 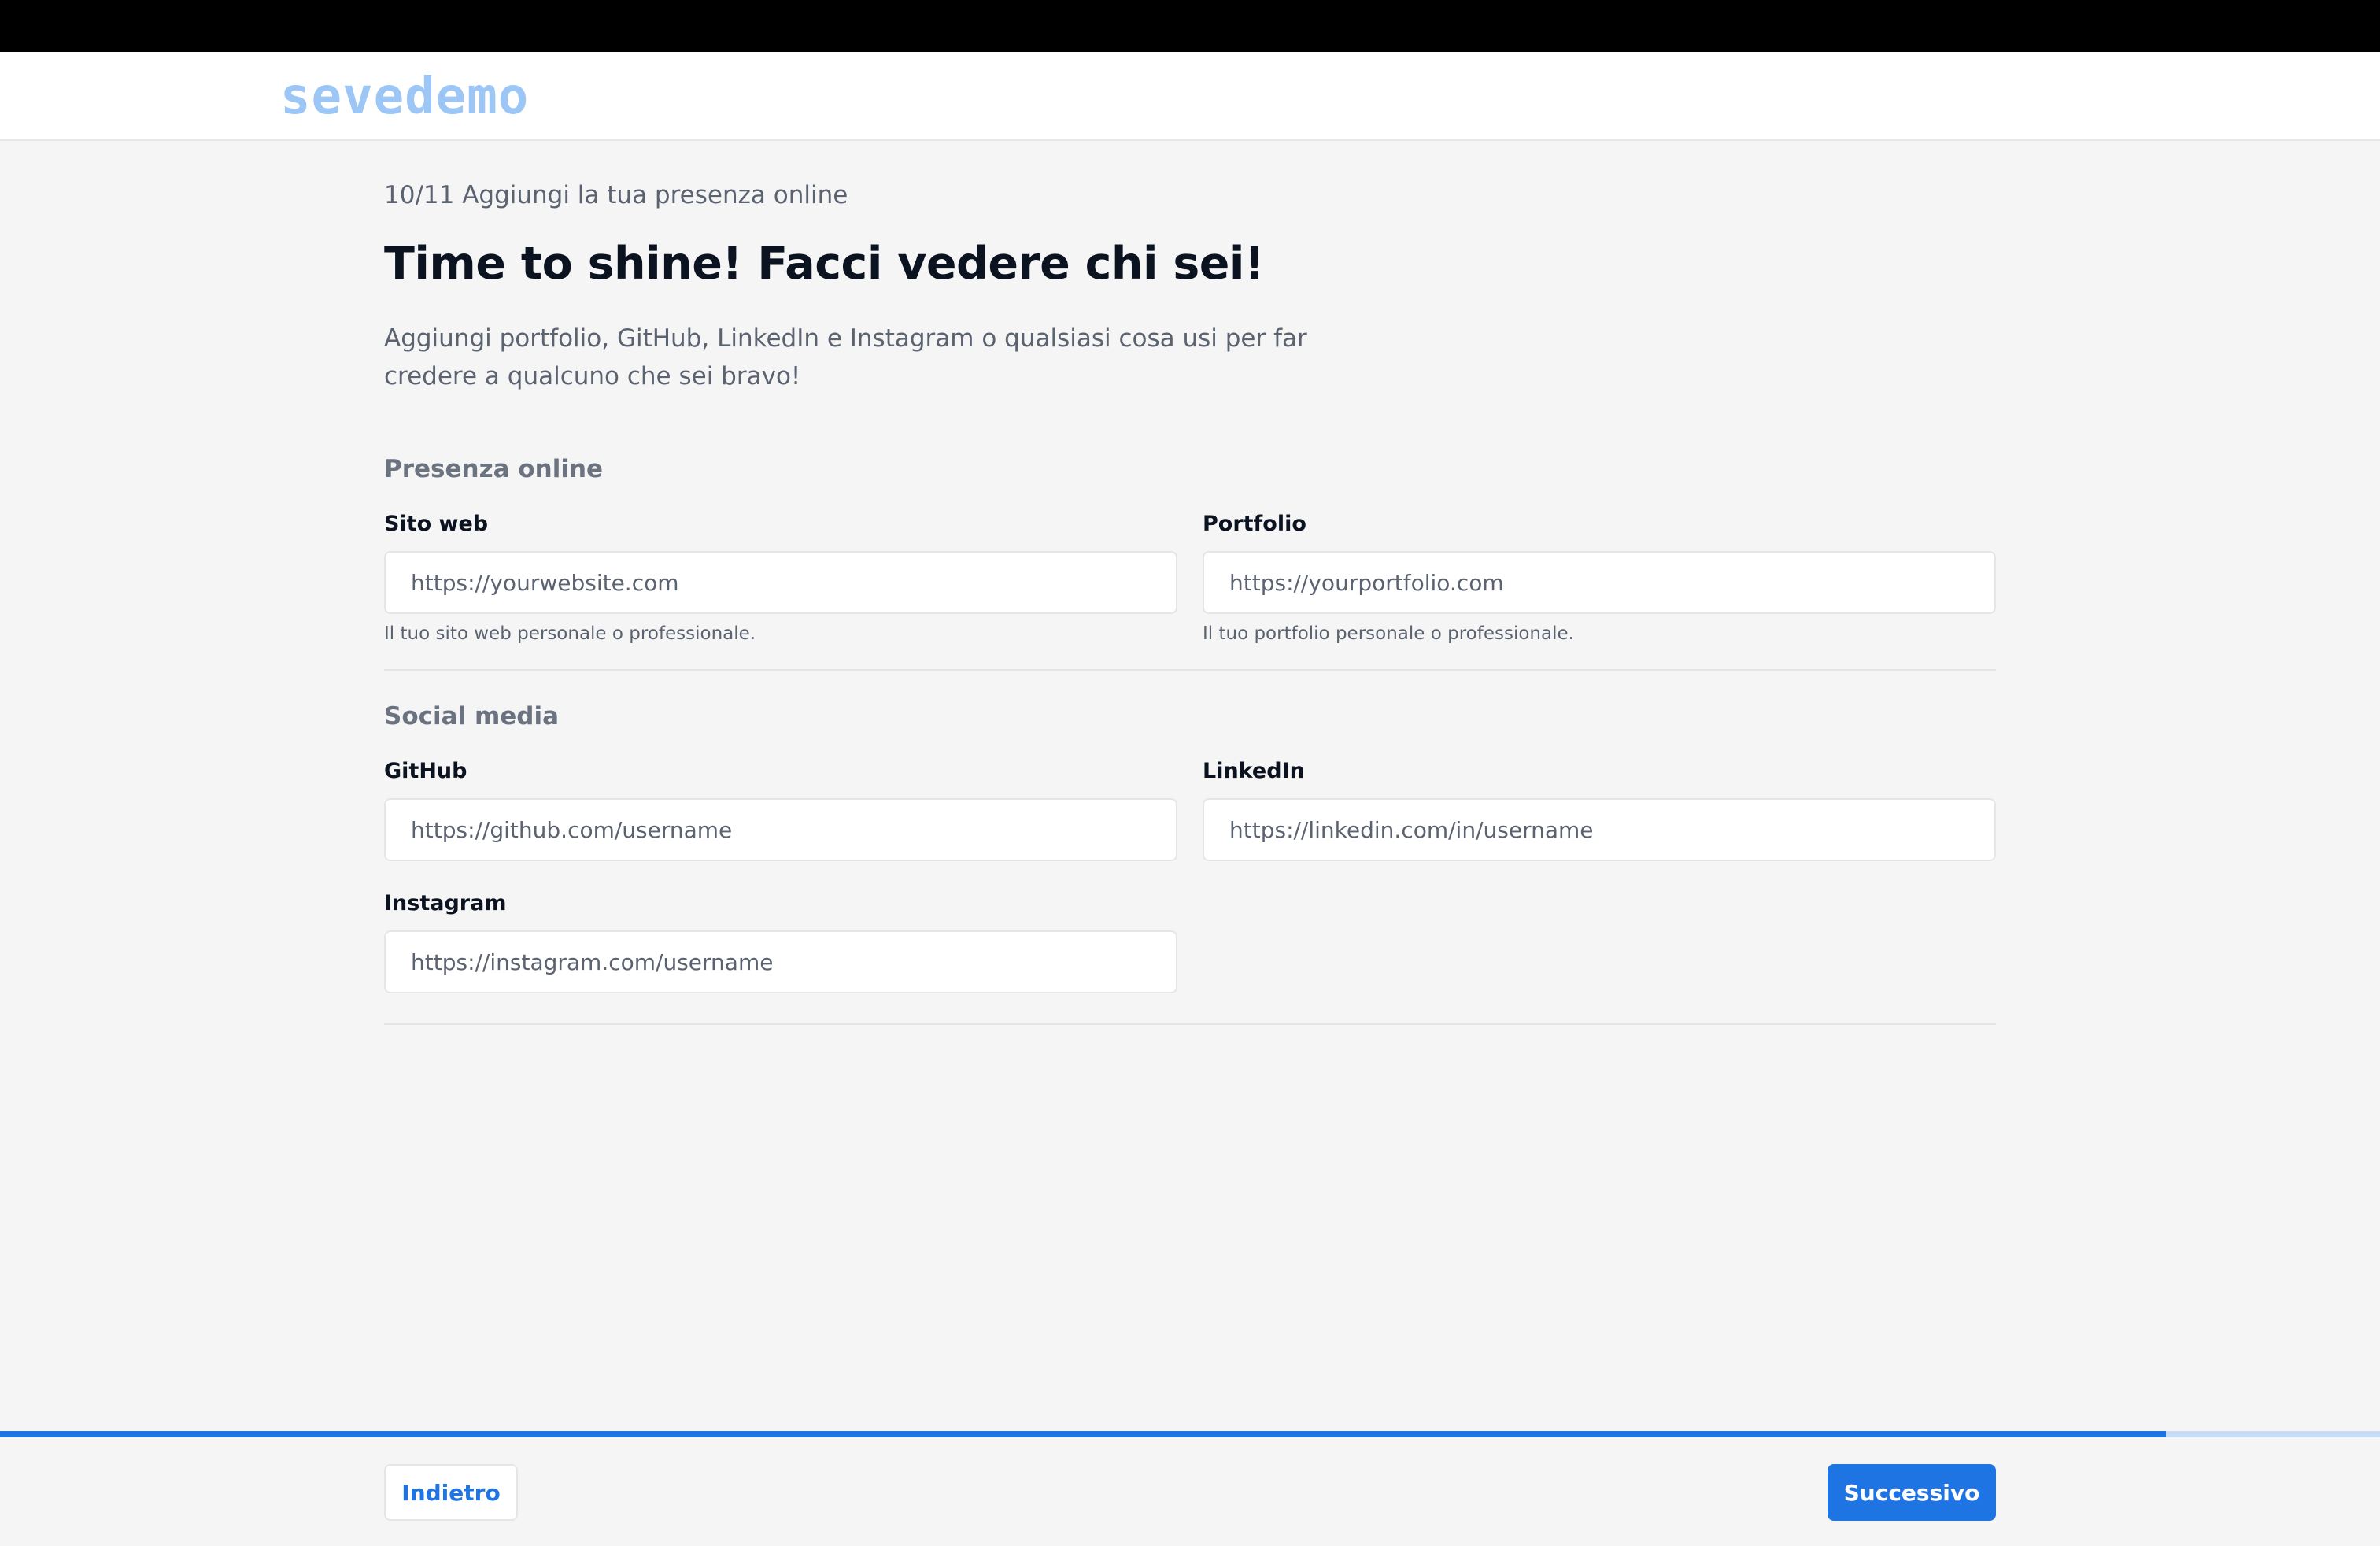 What do you see at coordinates (451, 1493) in the screenshot?
I see `back-button: Indietro` at bounding box center [451, 1493].